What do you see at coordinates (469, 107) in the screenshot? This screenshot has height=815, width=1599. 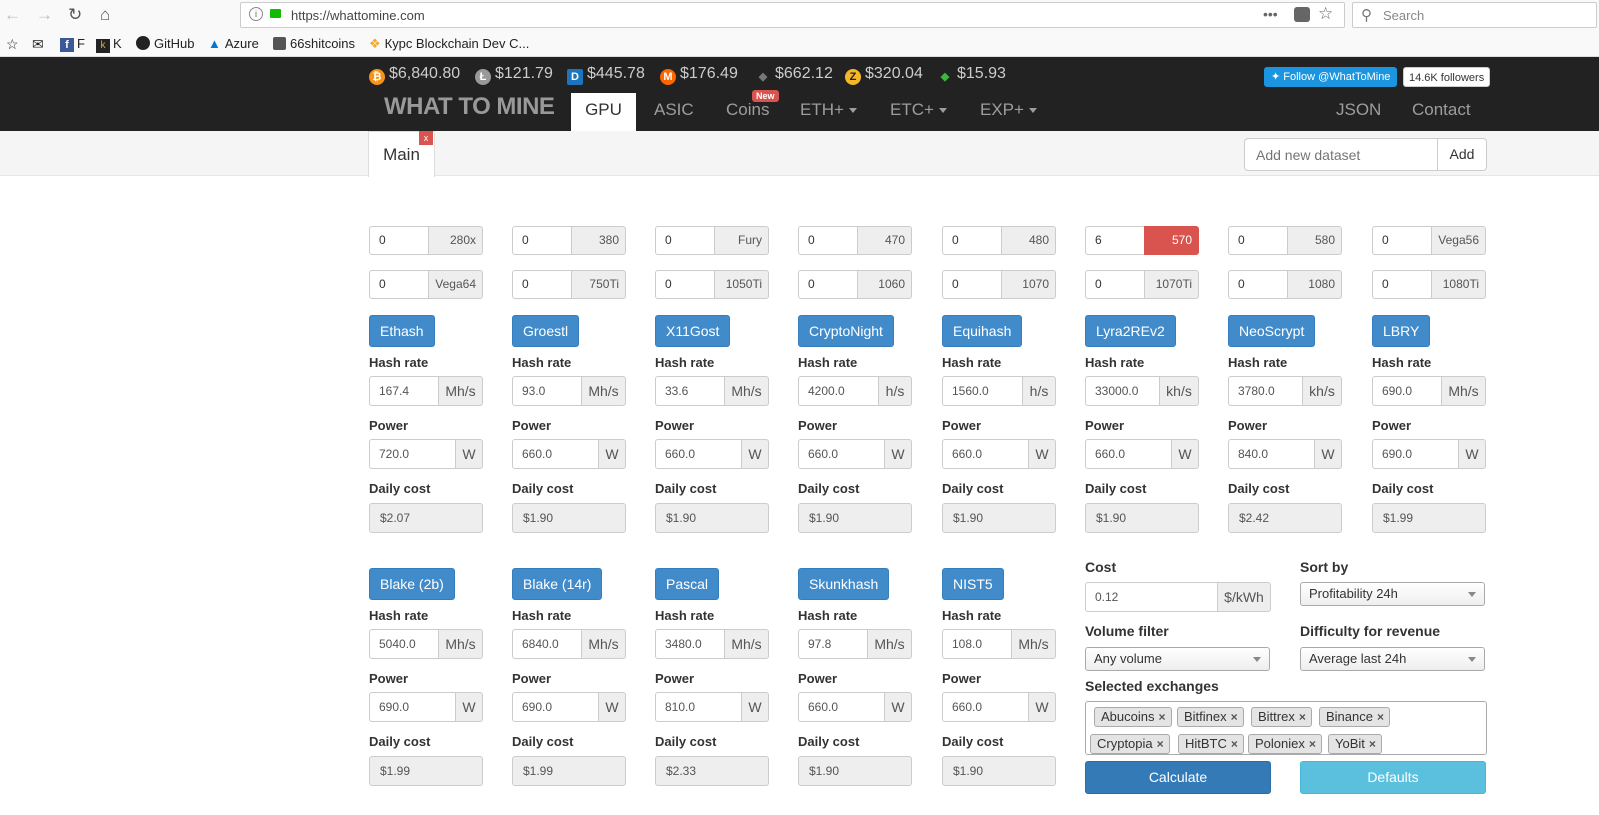 I see `site-logo: WHAT TO MINE` at bounding box center [469, 107].